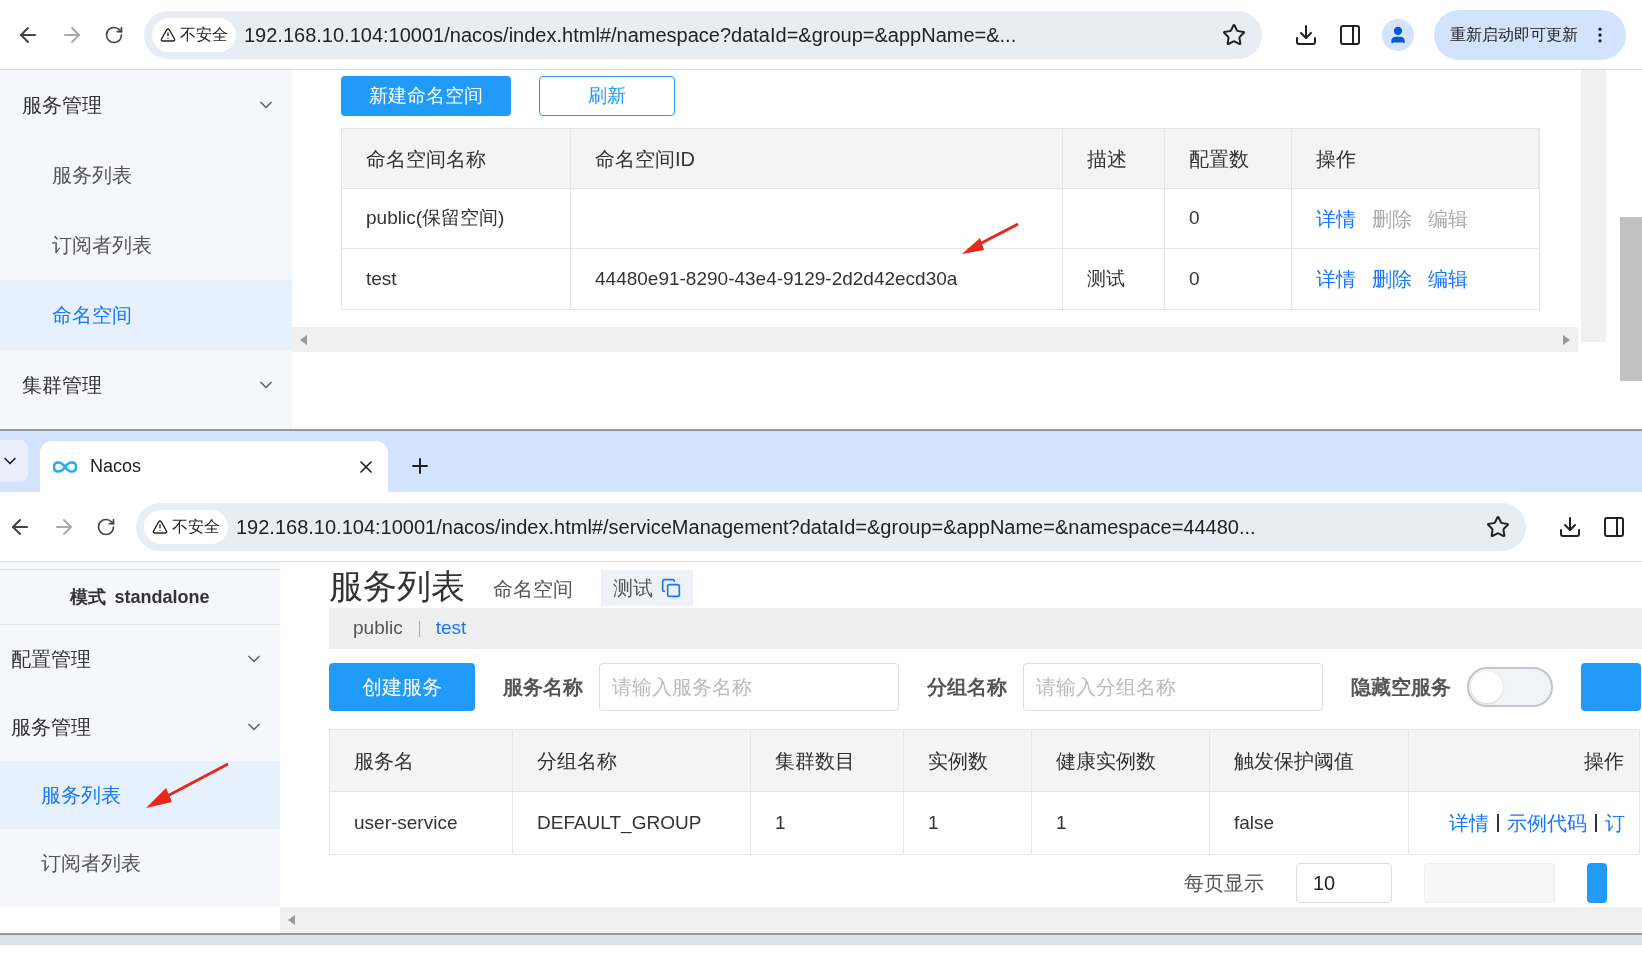  Describe the element at coordinates (146, 385) in the screenshot. I see `sidebar-item: 集群管理` at that location.